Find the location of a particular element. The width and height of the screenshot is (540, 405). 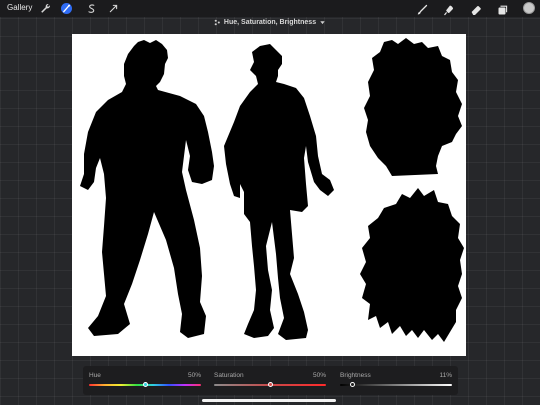

saturation-slider: Saturation 50% is located at coordinates (270, 382).